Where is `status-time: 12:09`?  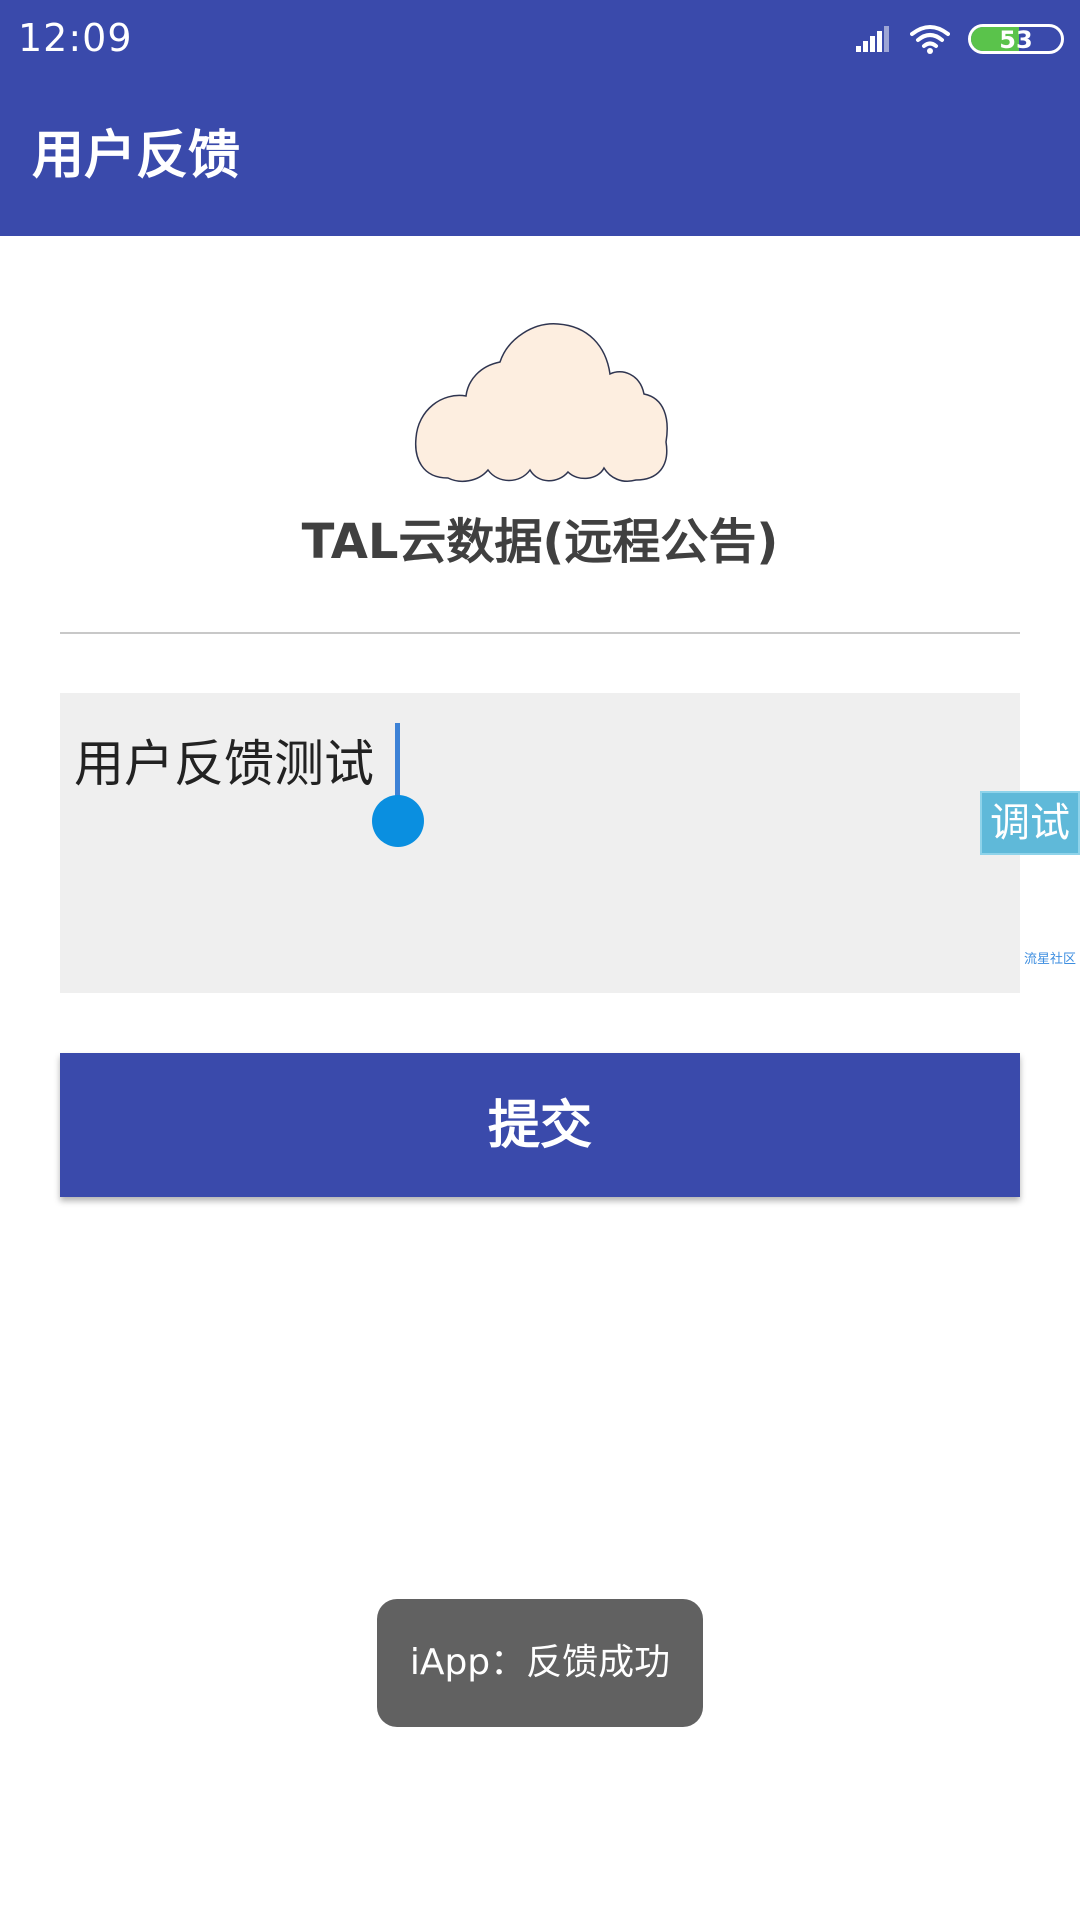
status-time: 12:09 is located at coordinates (75, 38).